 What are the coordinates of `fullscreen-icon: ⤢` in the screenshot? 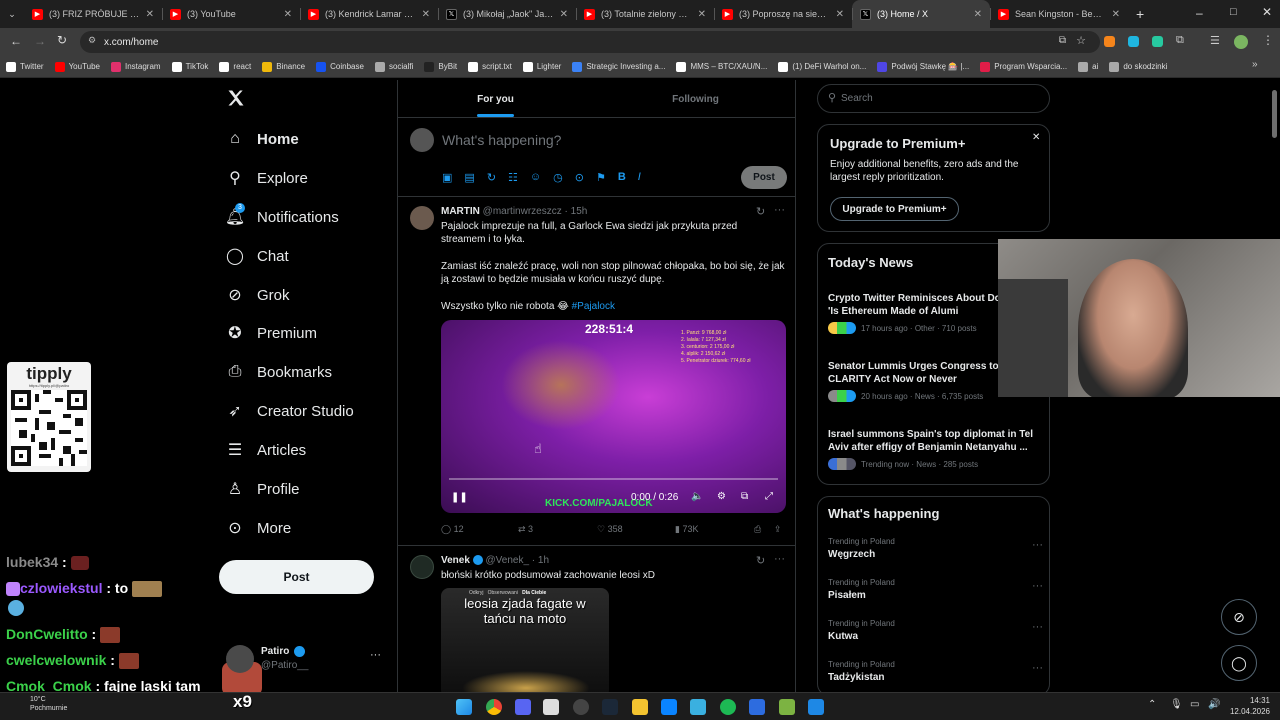 It's located at (769, 496).